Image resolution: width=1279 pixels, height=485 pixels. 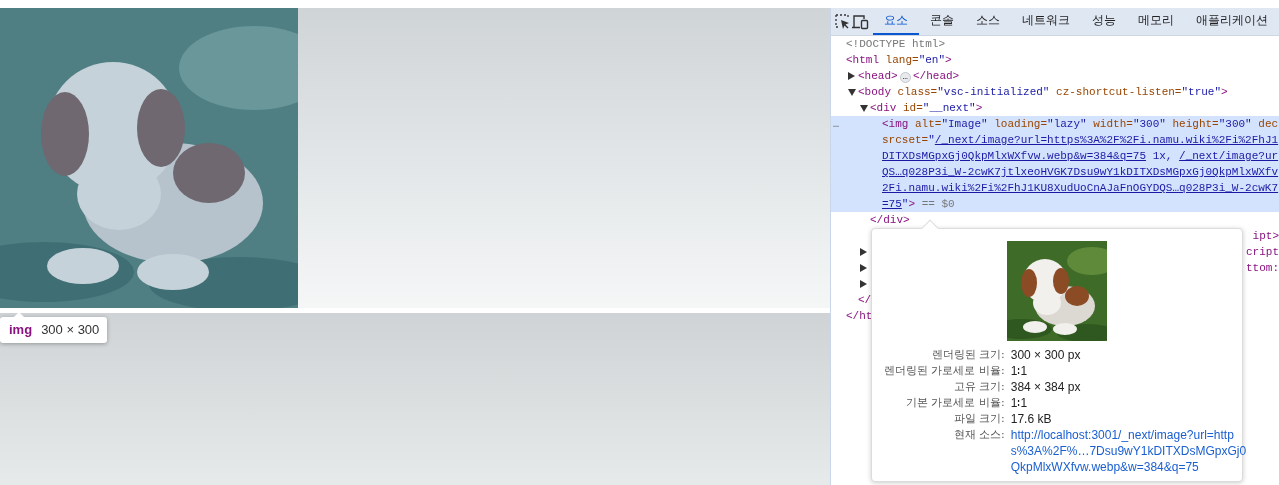 I want to click on source-link: DITXDsMGpxGj0QkpMlxWXfvw.webp&w=384&q=75, so click(x=1014, y=156).